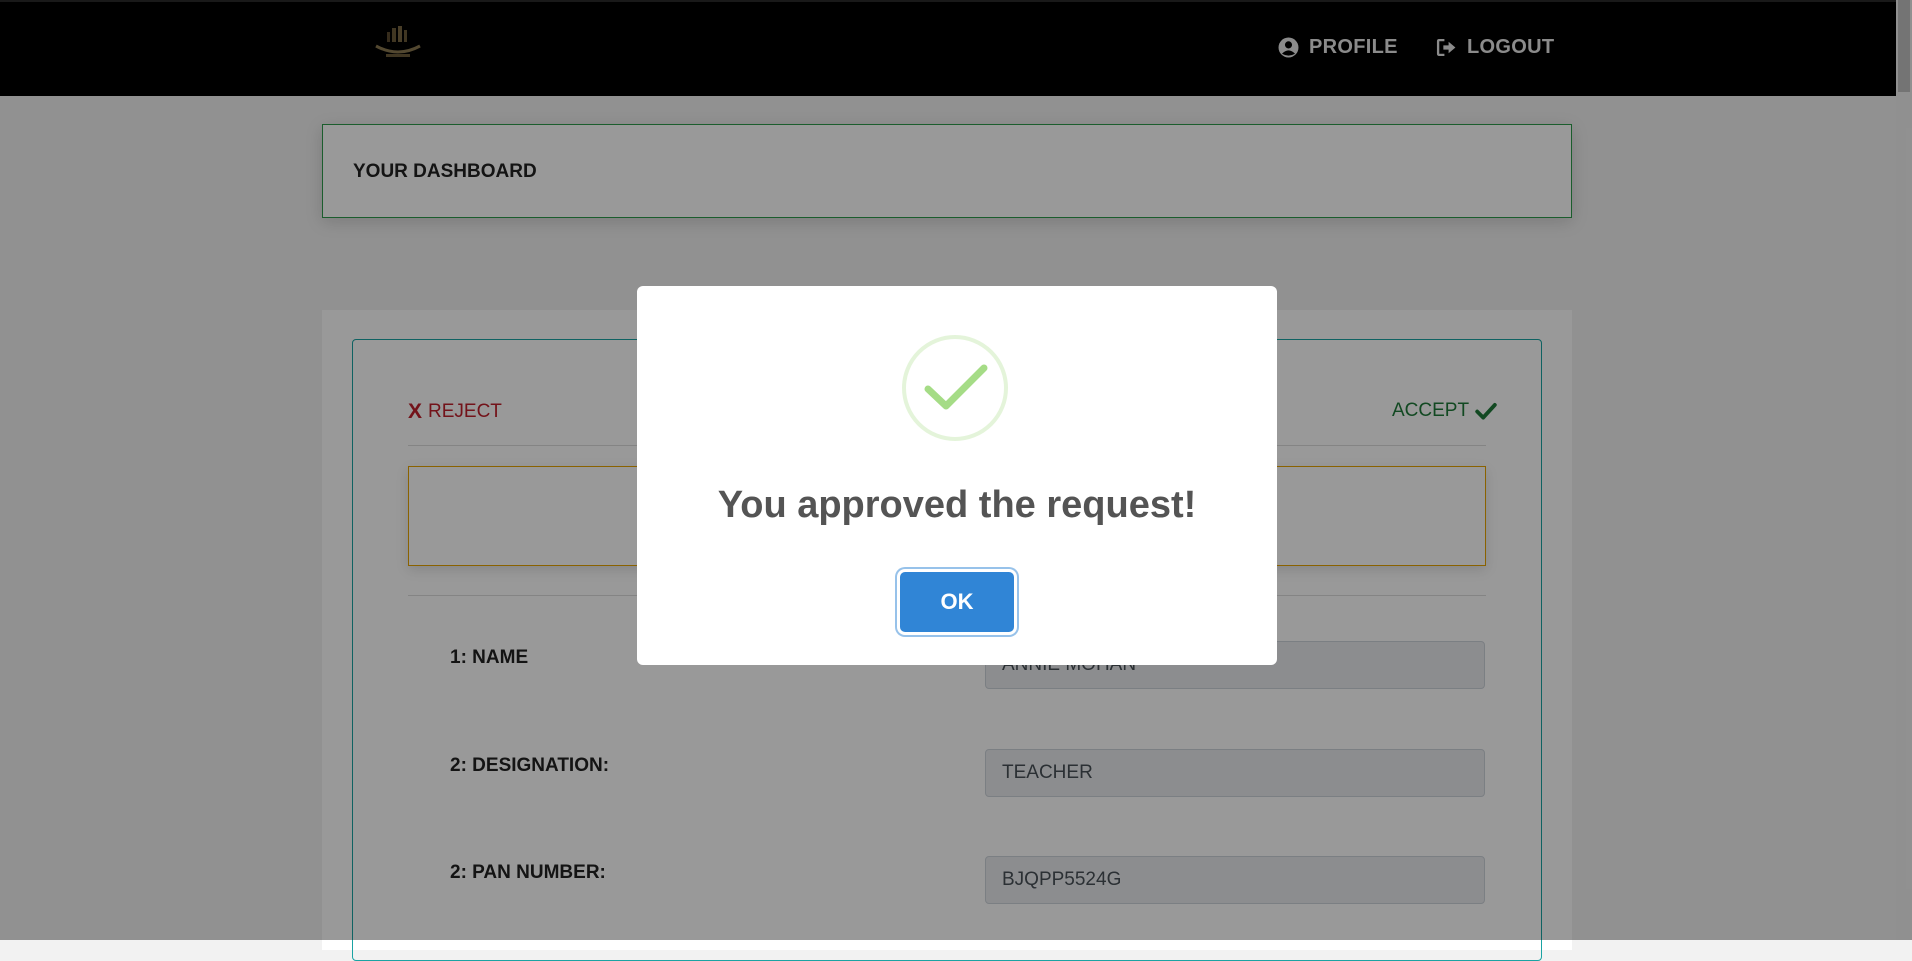 The image size is (1912, 961). Describe the element at coordinates (955, 388) in the screenshot. I see `success-check-icon` at that location.